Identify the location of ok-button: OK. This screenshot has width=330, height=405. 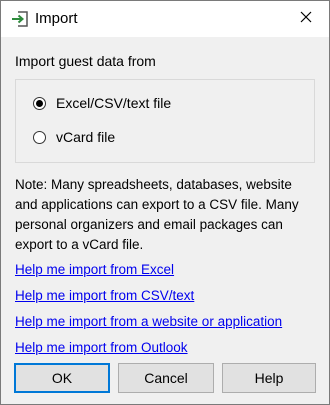
(62, 378).